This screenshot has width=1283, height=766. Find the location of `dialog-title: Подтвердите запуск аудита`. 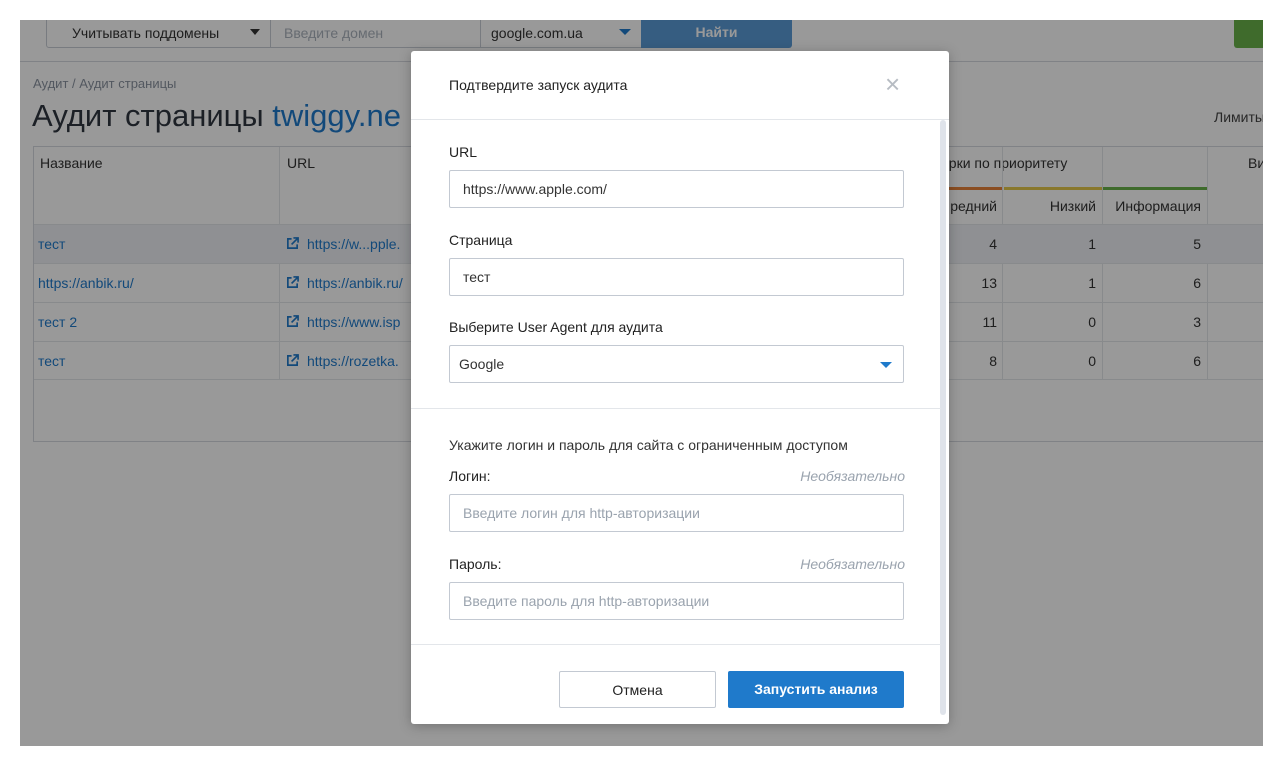

dialog-title: Подтвердите запуск аудита is located at coordinates (538, 85).